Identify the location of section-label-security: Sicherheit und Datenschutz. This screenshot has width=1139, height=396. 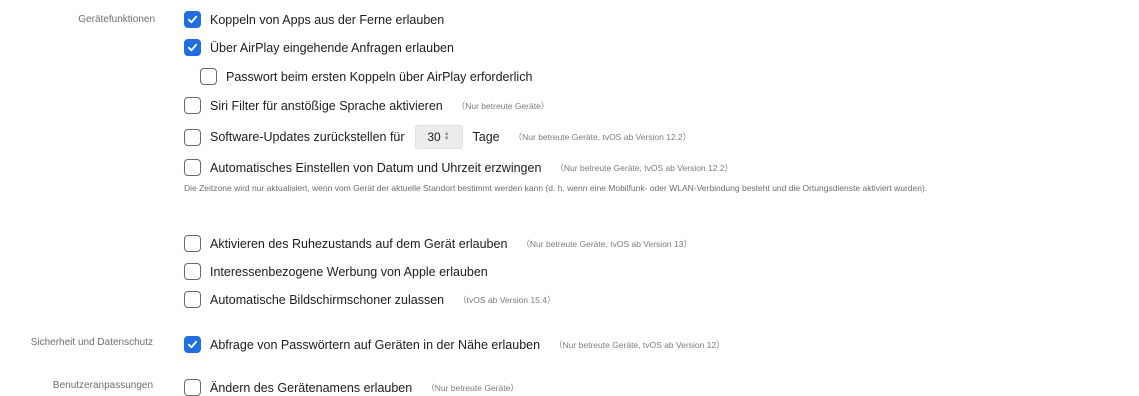
(91, 342).